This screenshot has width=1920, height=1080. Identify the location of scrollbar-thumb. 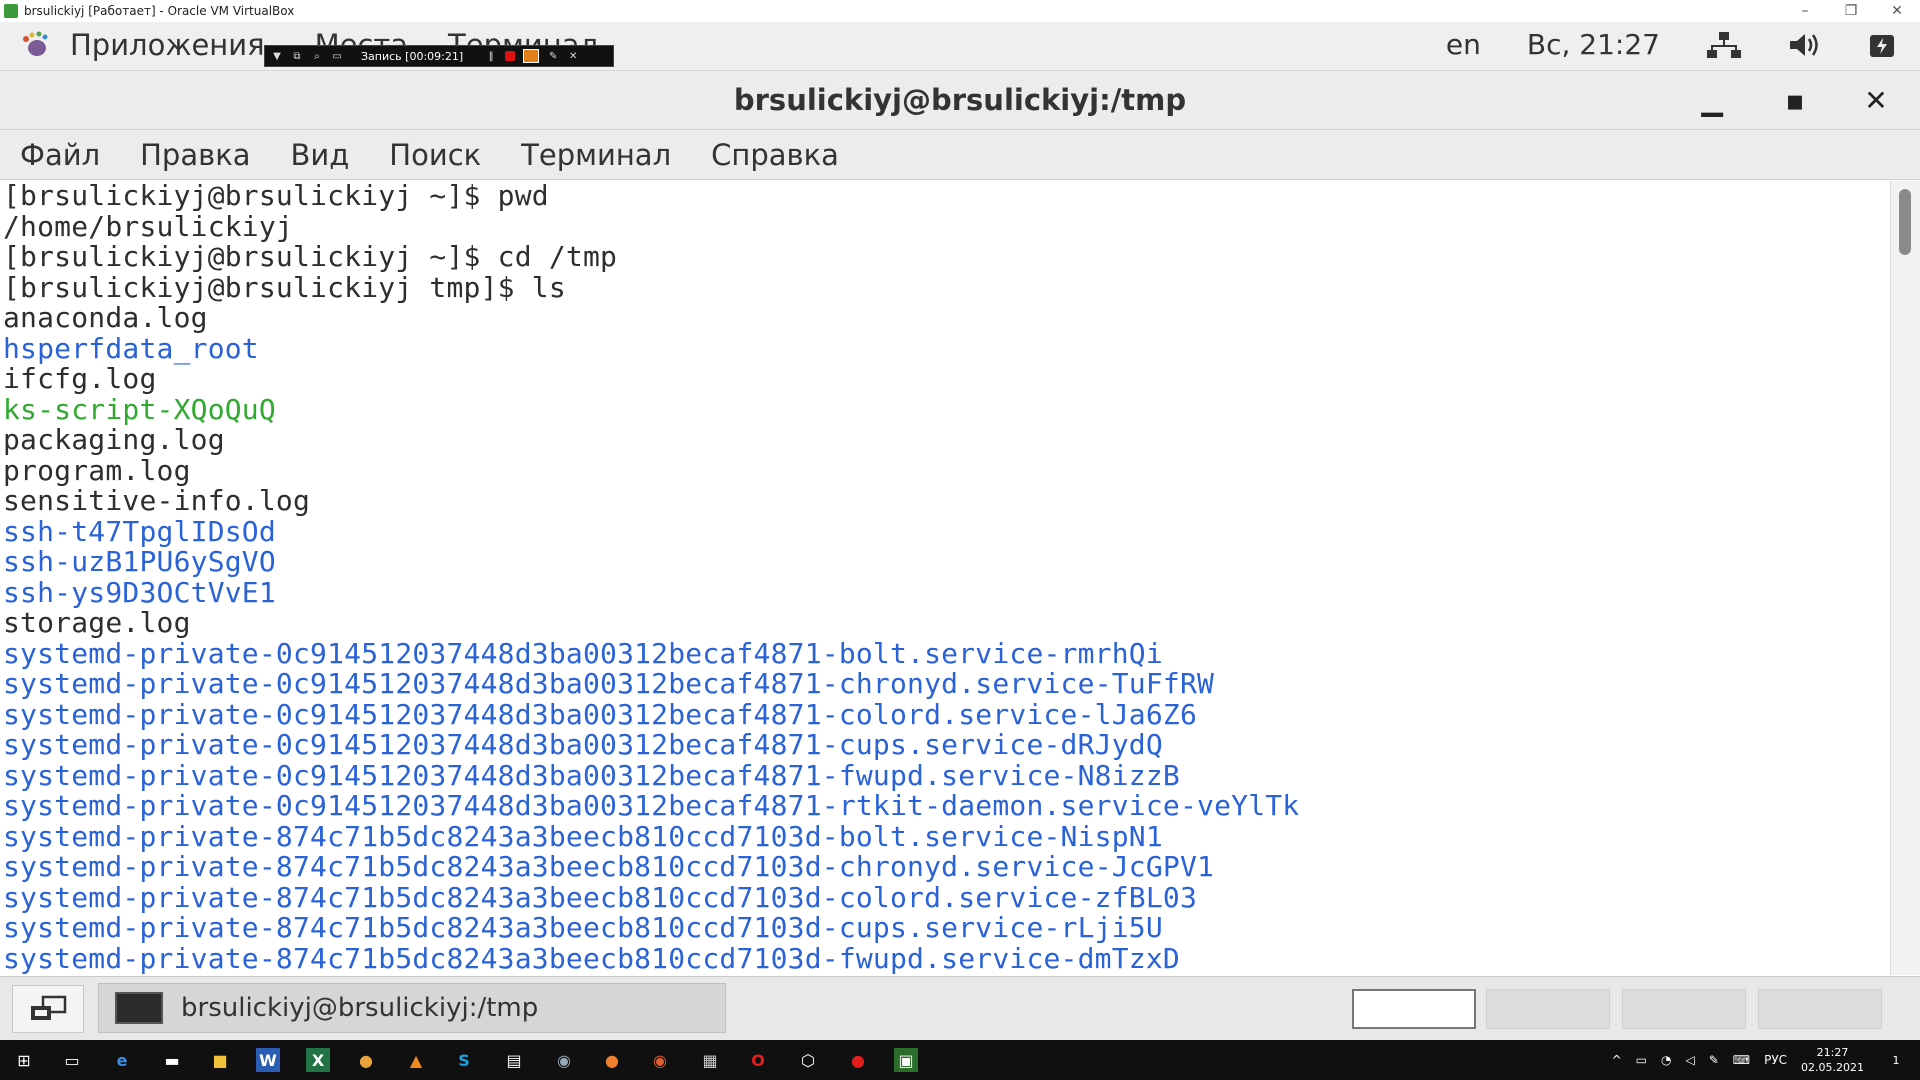
(1905, 222).